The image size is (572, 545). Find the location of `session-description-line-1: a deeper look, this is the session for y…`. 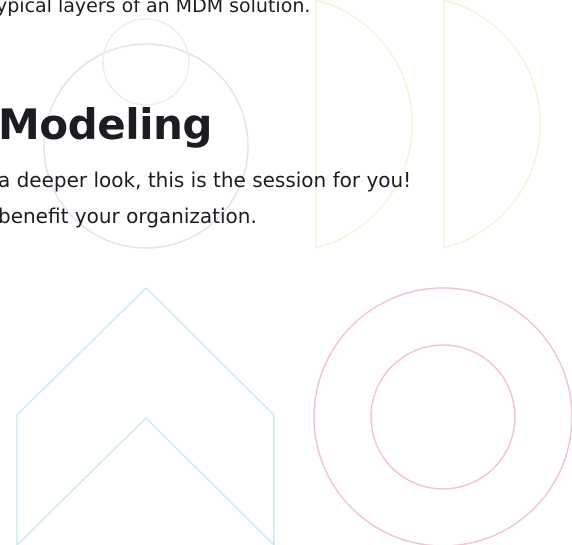

session-description-line-1: a deeper look, this is the session for y… is located at coordinates (206, 180).